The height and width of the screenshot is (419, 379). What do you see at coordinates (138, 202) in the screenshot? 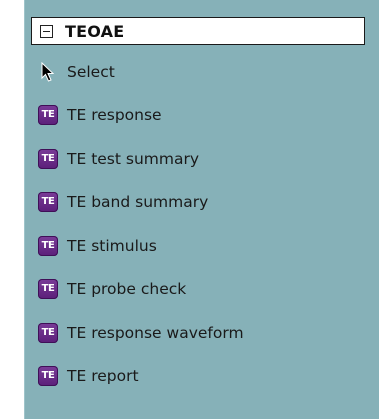
I see `tool-item-label: TE band summary` at bounding box center [138, 202].